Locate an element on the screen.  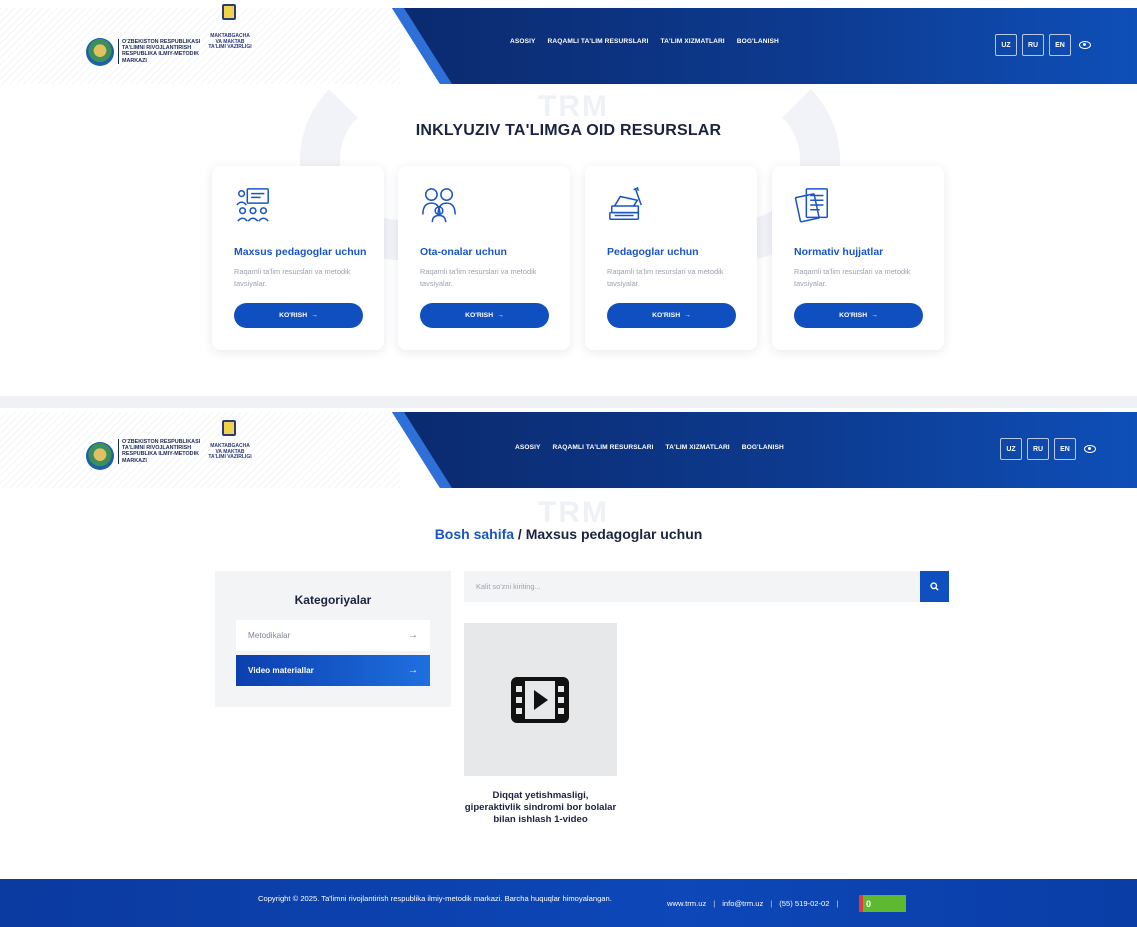
teacher-board-icon is located at coordinates (252, 205).